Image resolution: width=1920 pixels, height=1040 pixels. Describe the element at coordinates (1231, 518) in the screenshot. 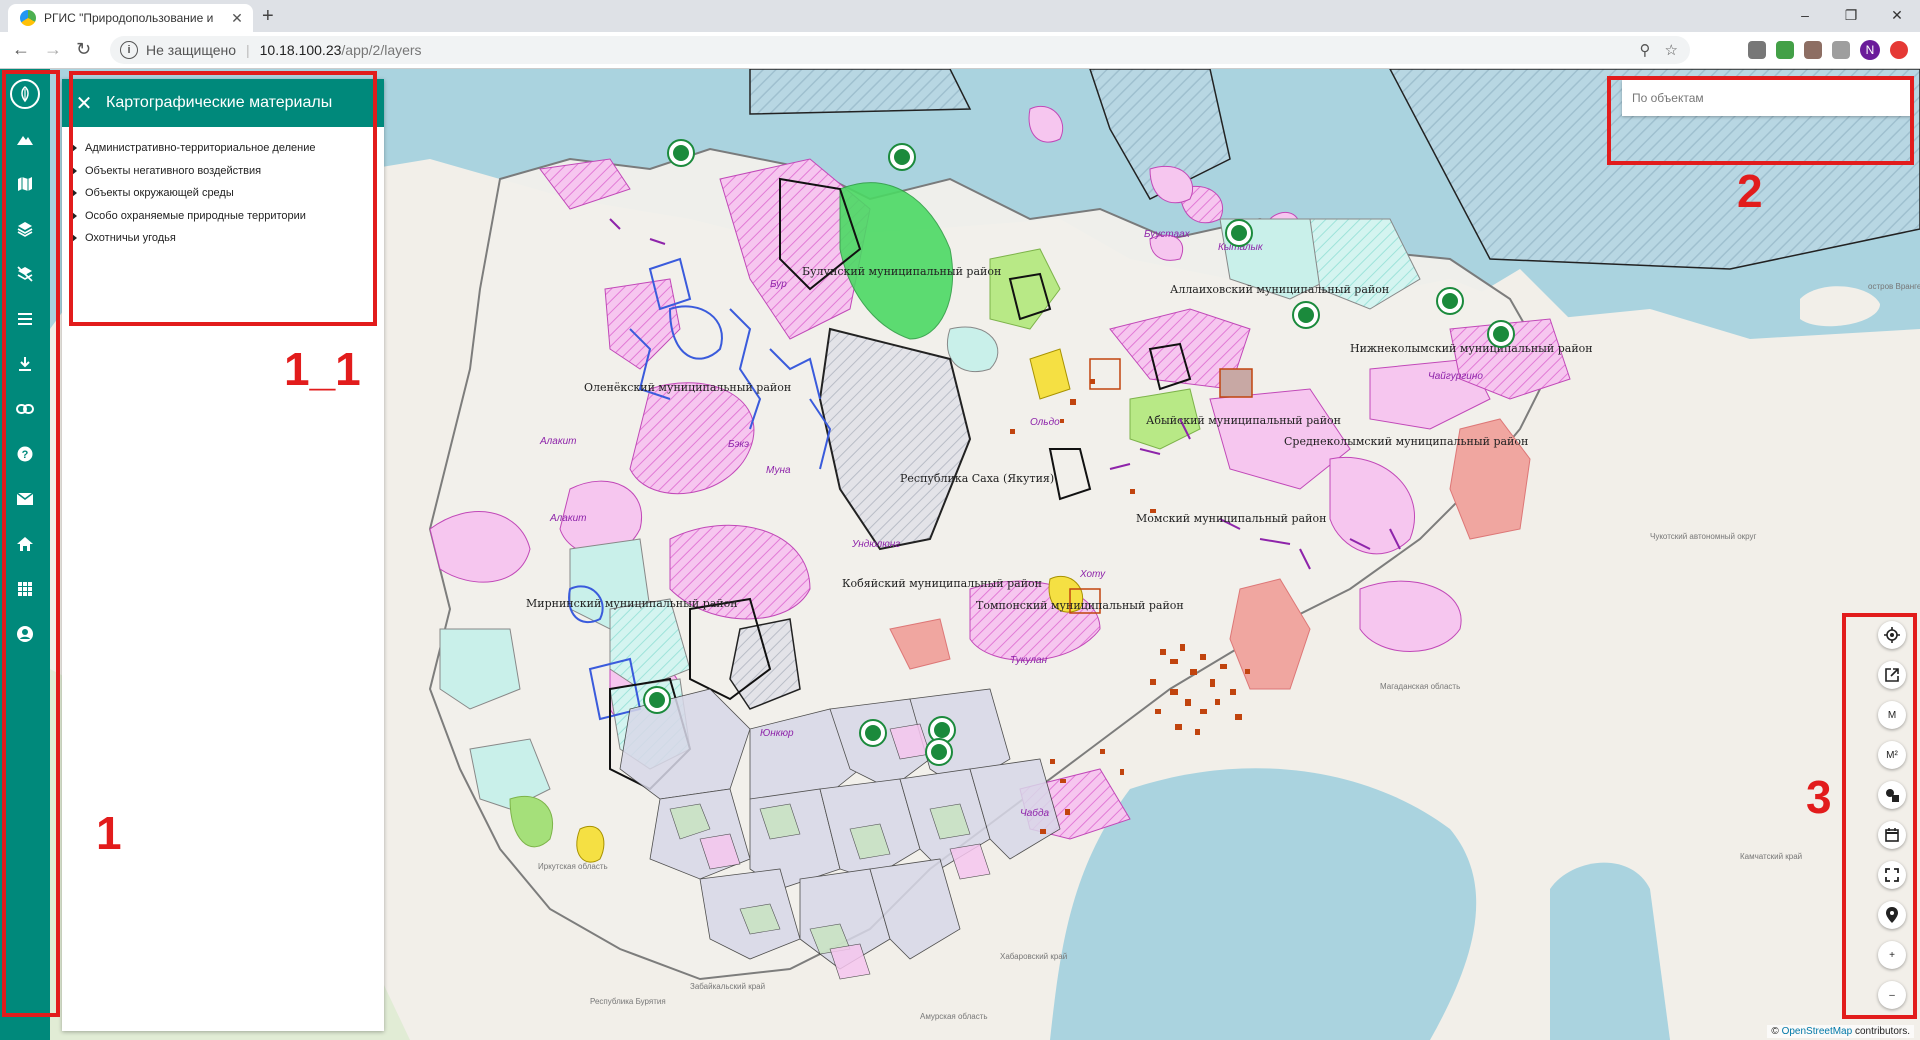

I see `map-label-mom: Момский муниципальный район` at that location.